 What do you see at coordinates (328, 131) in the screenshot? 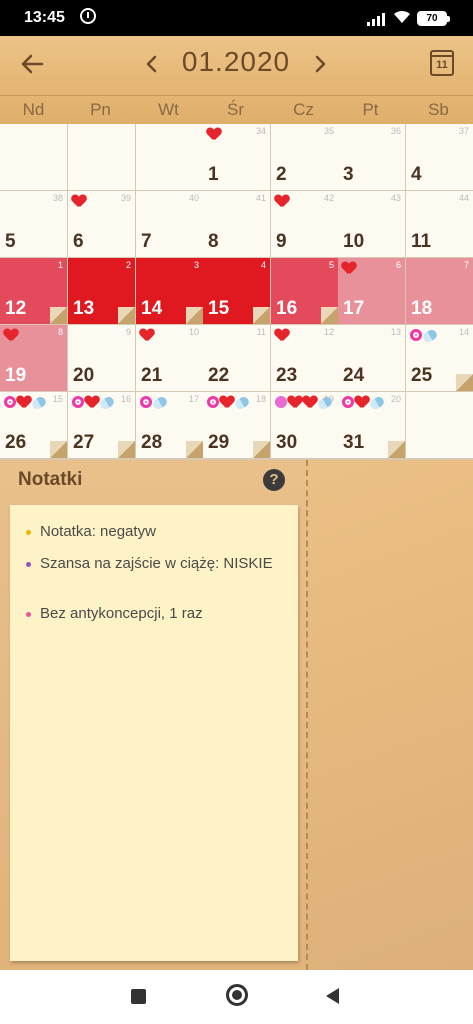
I see `cycle-day-number: 35` at bounding box center [328, 131].